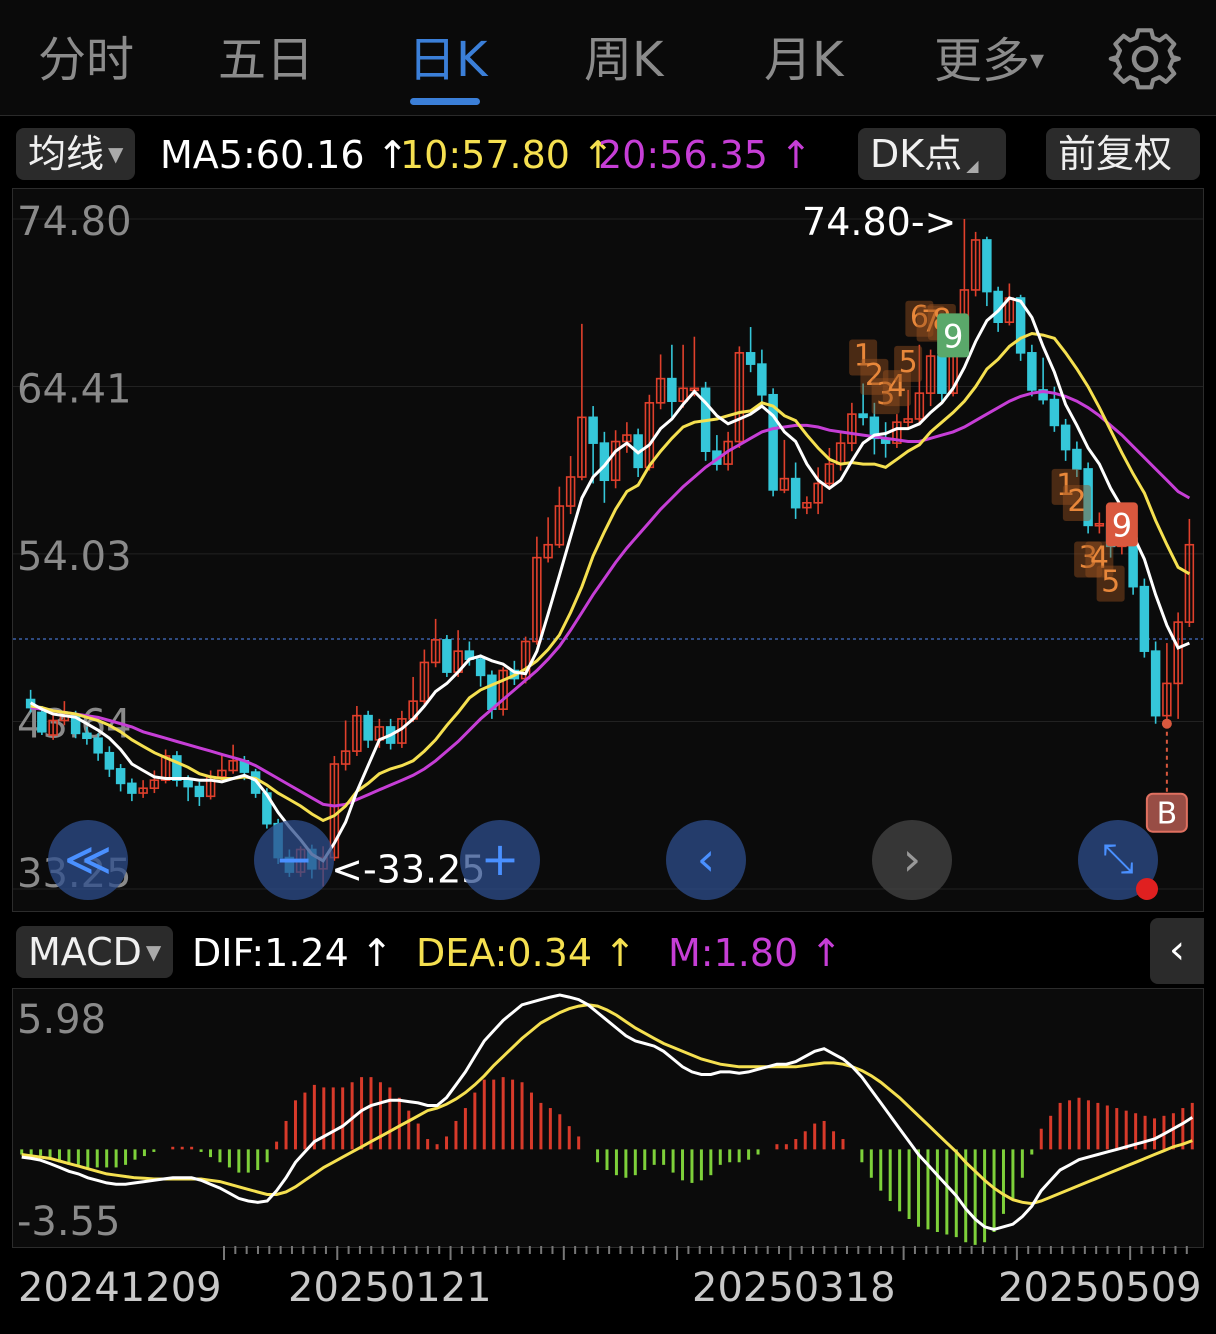 This screenshot has width=1216, height=1334. Describe the element at coordinates (607, 1104) in the screenshot. I see `dea-line` at that location.